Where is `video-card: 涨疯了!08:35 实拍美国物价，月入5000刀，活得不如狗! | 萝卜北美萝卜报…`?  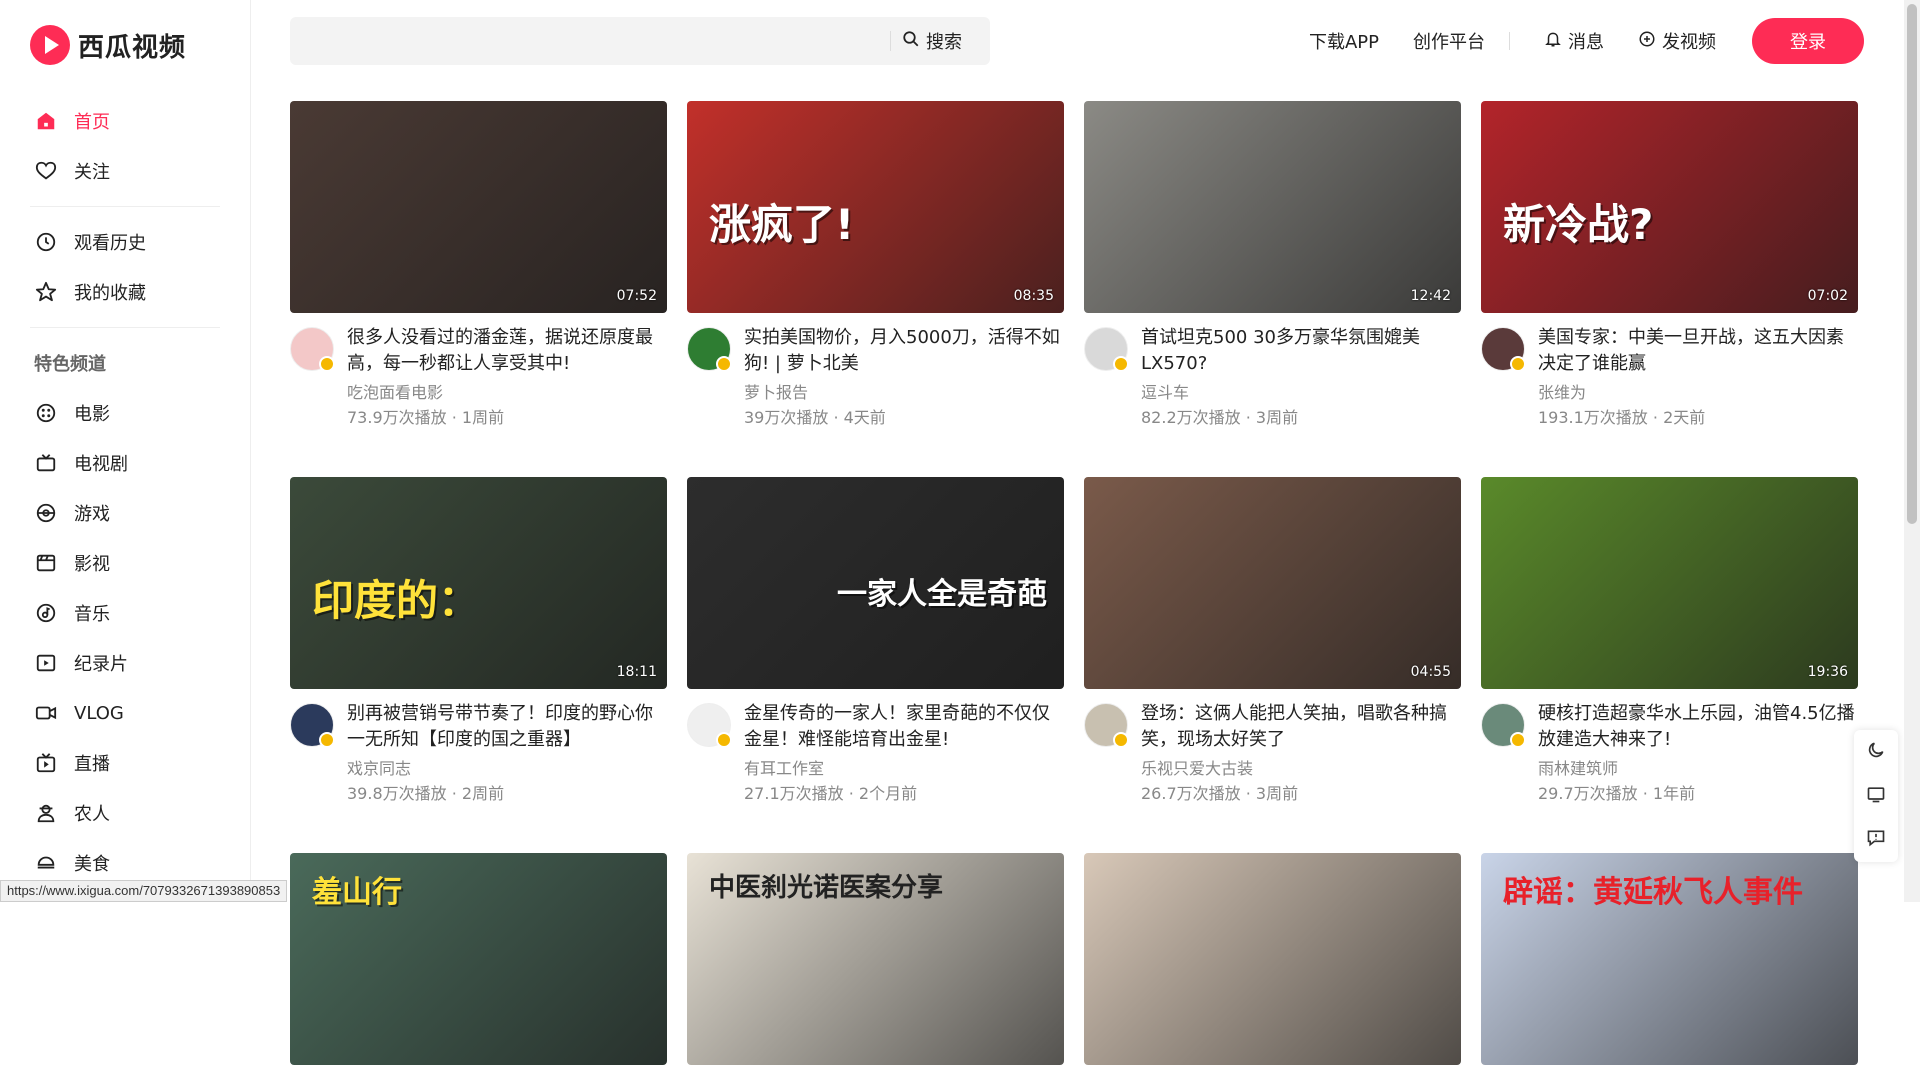
video-card: 涨疯了!08:35 实拍美国物价，月入5000刀，活得不如狗! | 萝卜北美萝卜报… is located at coordinates (875, 262).